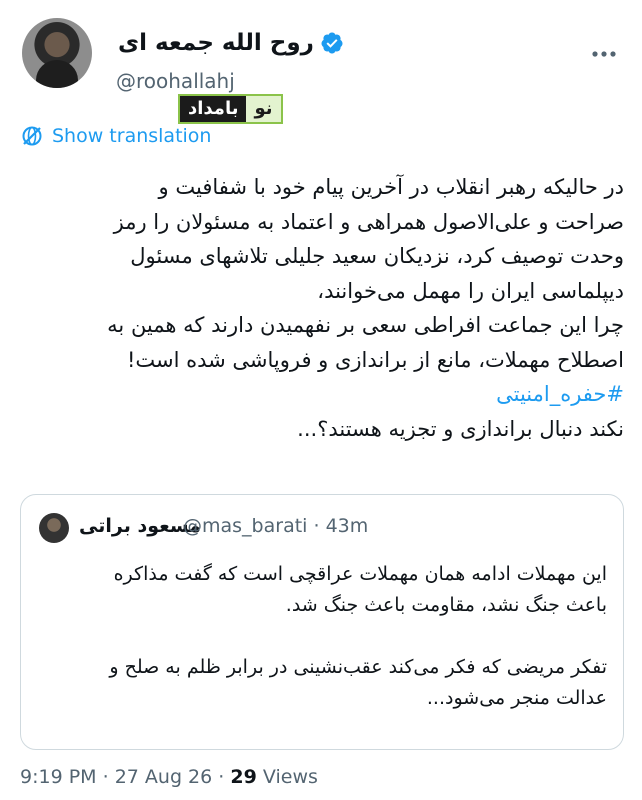  I want to click on hashtag-link: #حفره_امنیتی, so click(322, 394).